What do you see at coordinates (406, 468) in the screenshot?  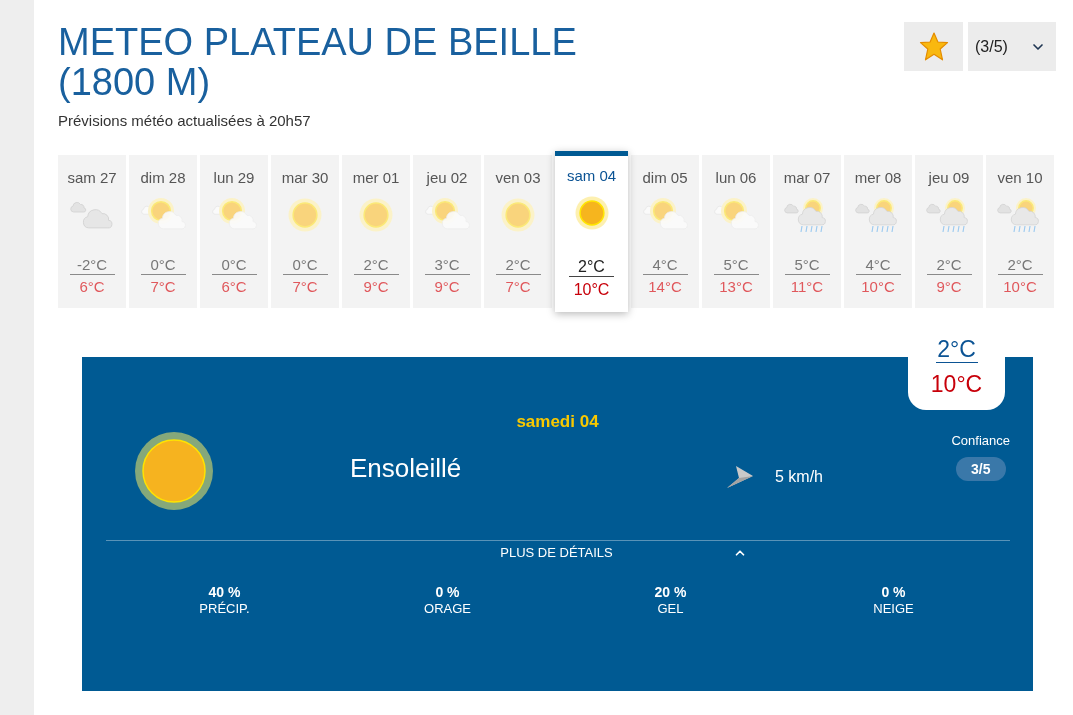 I see `condition-text: Ensoleillé` at bounding box center [406, 468].